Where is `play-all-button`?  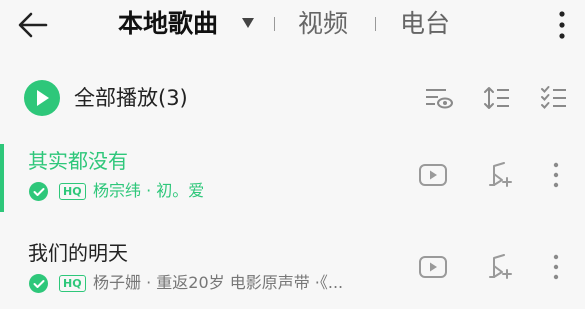
play-all-button is located at coordinates (42, 98).